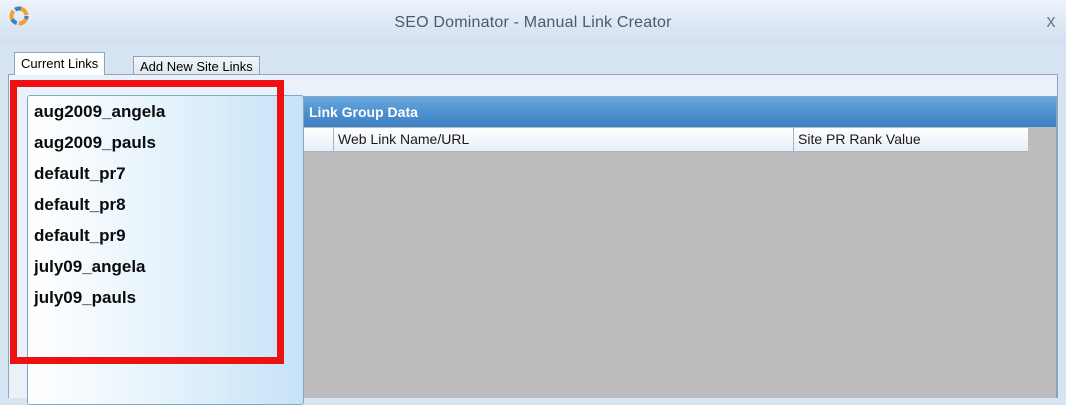 This screenshot has height=405, width=1066. Describe the element at coordinates (80, 205) in the screenshot. I see `list-item: default_pr8` at that location.